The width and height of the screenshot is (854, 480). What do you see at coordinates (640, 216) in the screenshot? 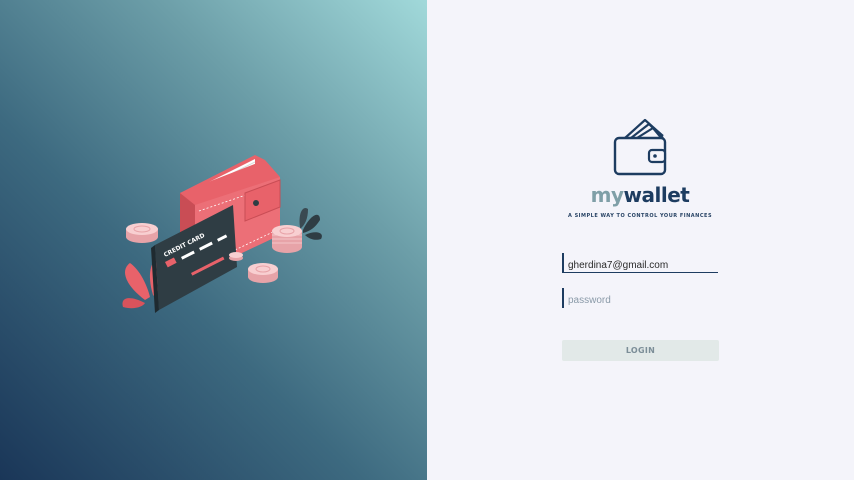
I see `brand-tagline: A SIMPLE WAY TO CONTROL YOUR FINANCES` at bounding box center [640, 216].